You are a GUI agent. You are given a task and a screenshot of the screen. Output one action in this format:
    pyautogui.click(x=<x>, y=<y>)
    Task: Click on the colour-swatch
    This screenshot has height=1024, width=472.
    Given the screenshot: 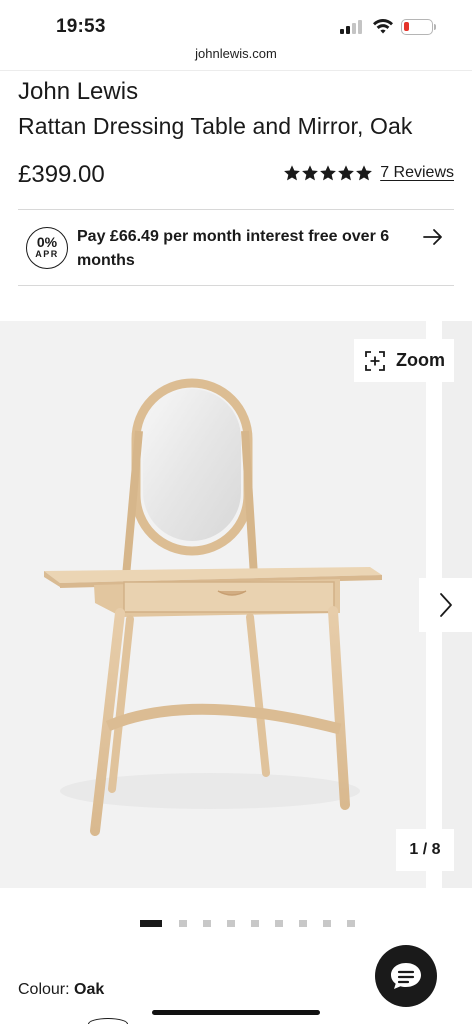 What is the action you would take?
    pyautogui.click(x=108, y=1021)
    